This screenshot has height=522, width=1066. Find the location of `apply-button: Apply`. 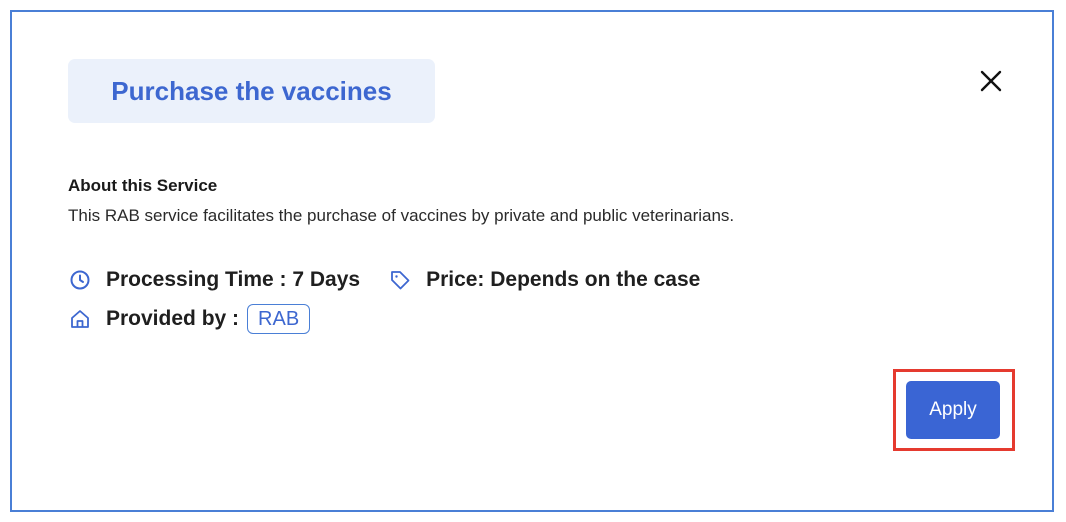

apply-button: Apply is located at coordinates (953, 410).